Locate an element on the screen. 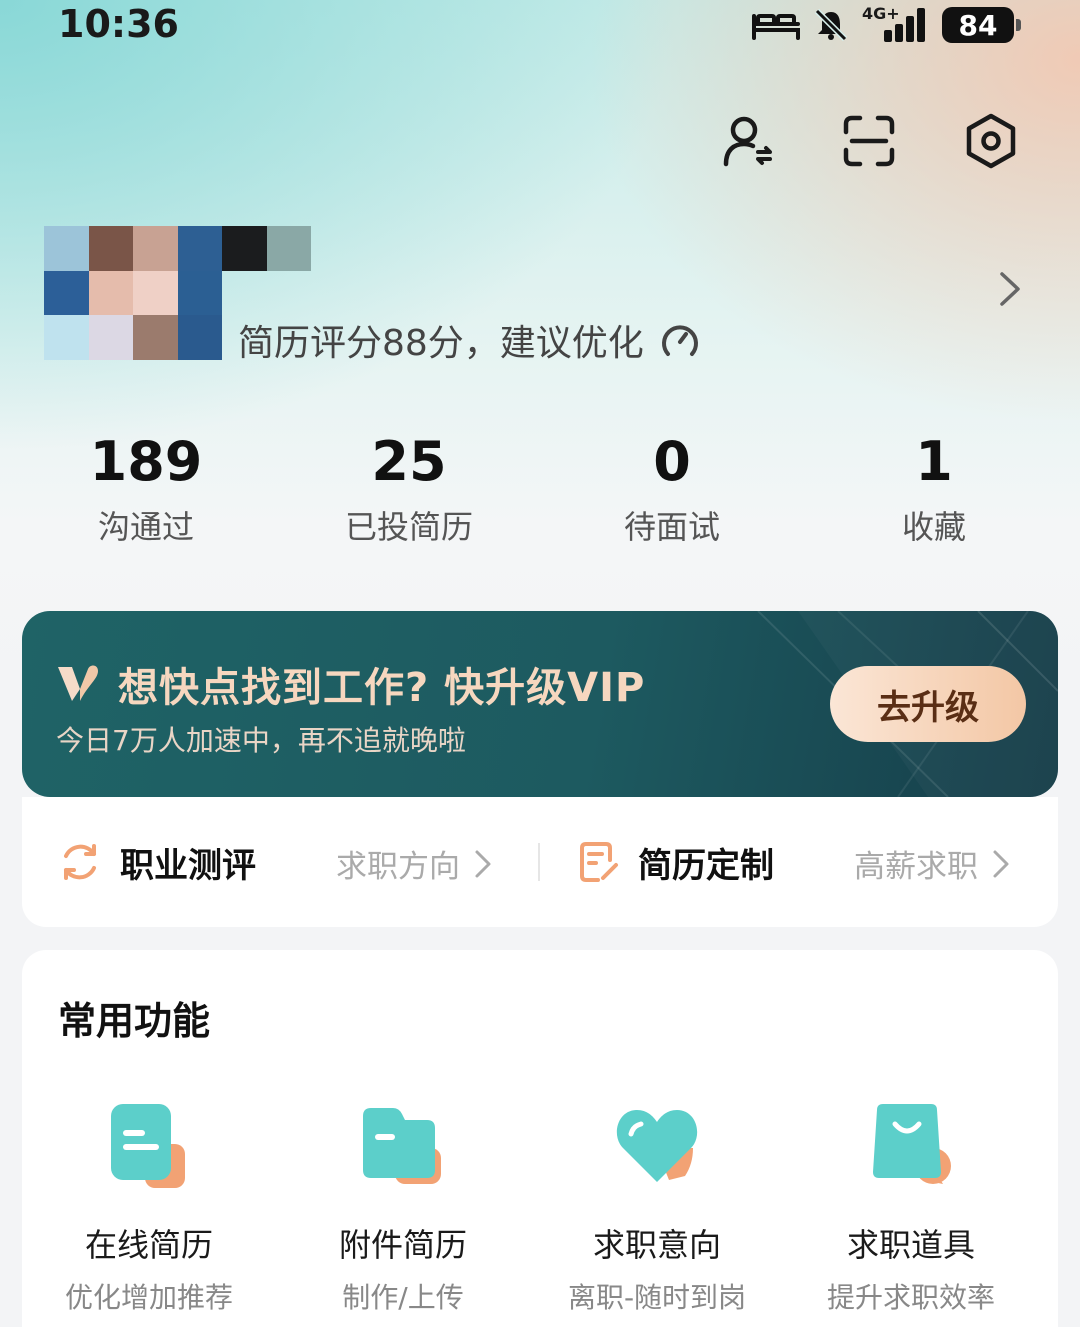  vip-subtitle: 今日7万人加速中，再不追就晚啦 is located at coordinates (261, 740).